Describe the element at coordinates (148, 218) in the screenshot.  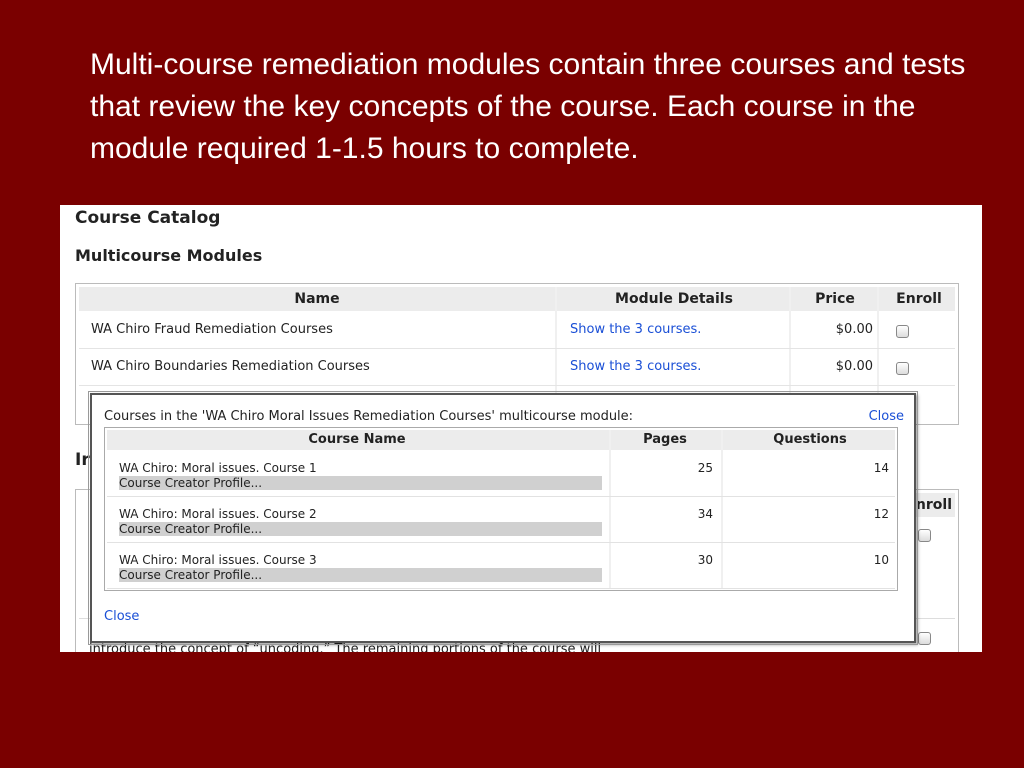
I see `page-title: Course Catalog` at that location.